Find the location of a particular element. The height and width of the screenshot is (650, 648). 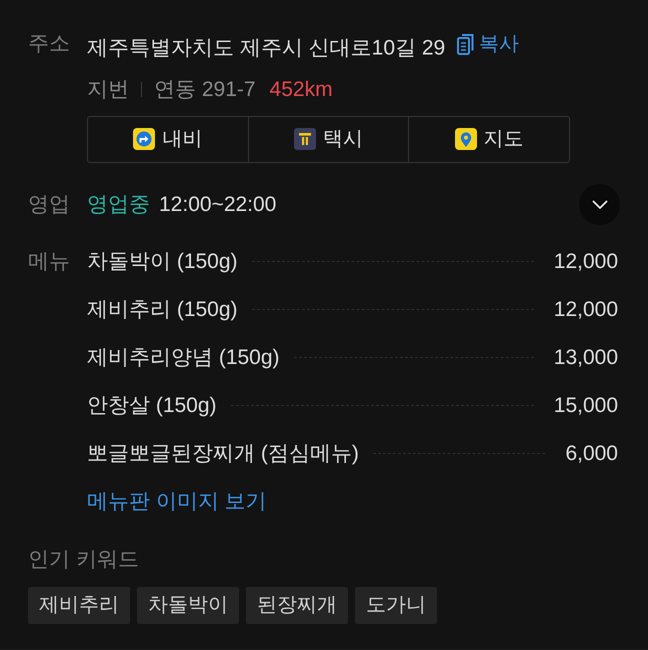

menu-item-name: 뽀글뽀글된장찌개 (점심메뉴) is located at coordinates (223, 453).